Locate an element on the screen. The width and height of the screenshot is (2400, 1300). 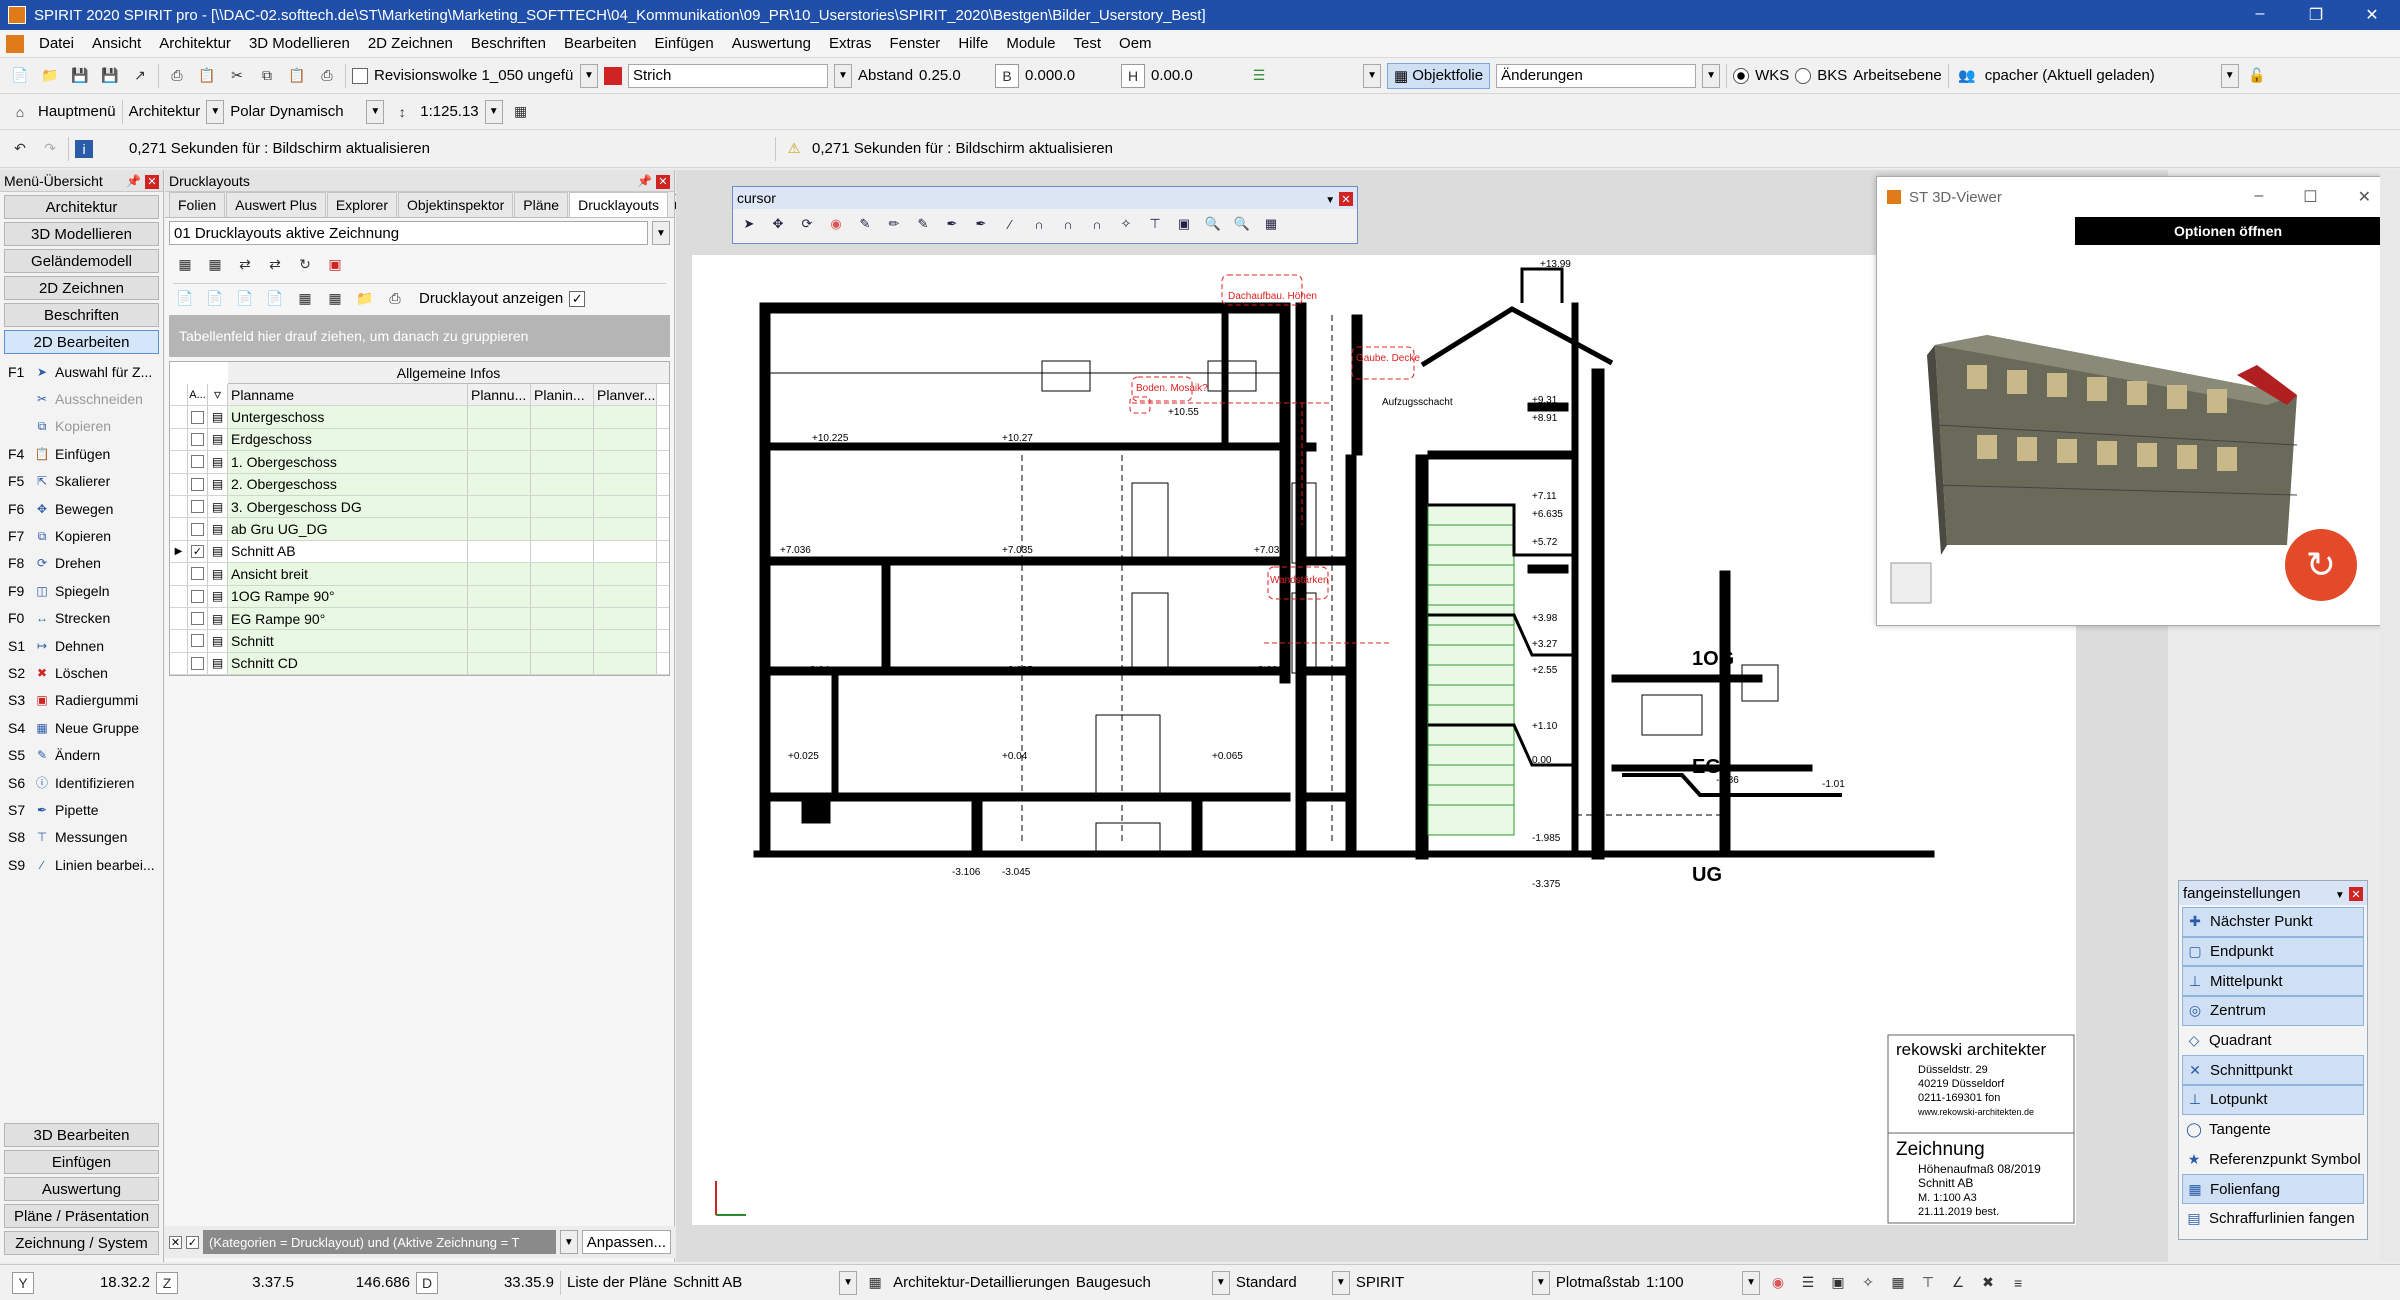
category-2d-zeichnen: 2D Zeichnen is located at coordinates (81, 288).